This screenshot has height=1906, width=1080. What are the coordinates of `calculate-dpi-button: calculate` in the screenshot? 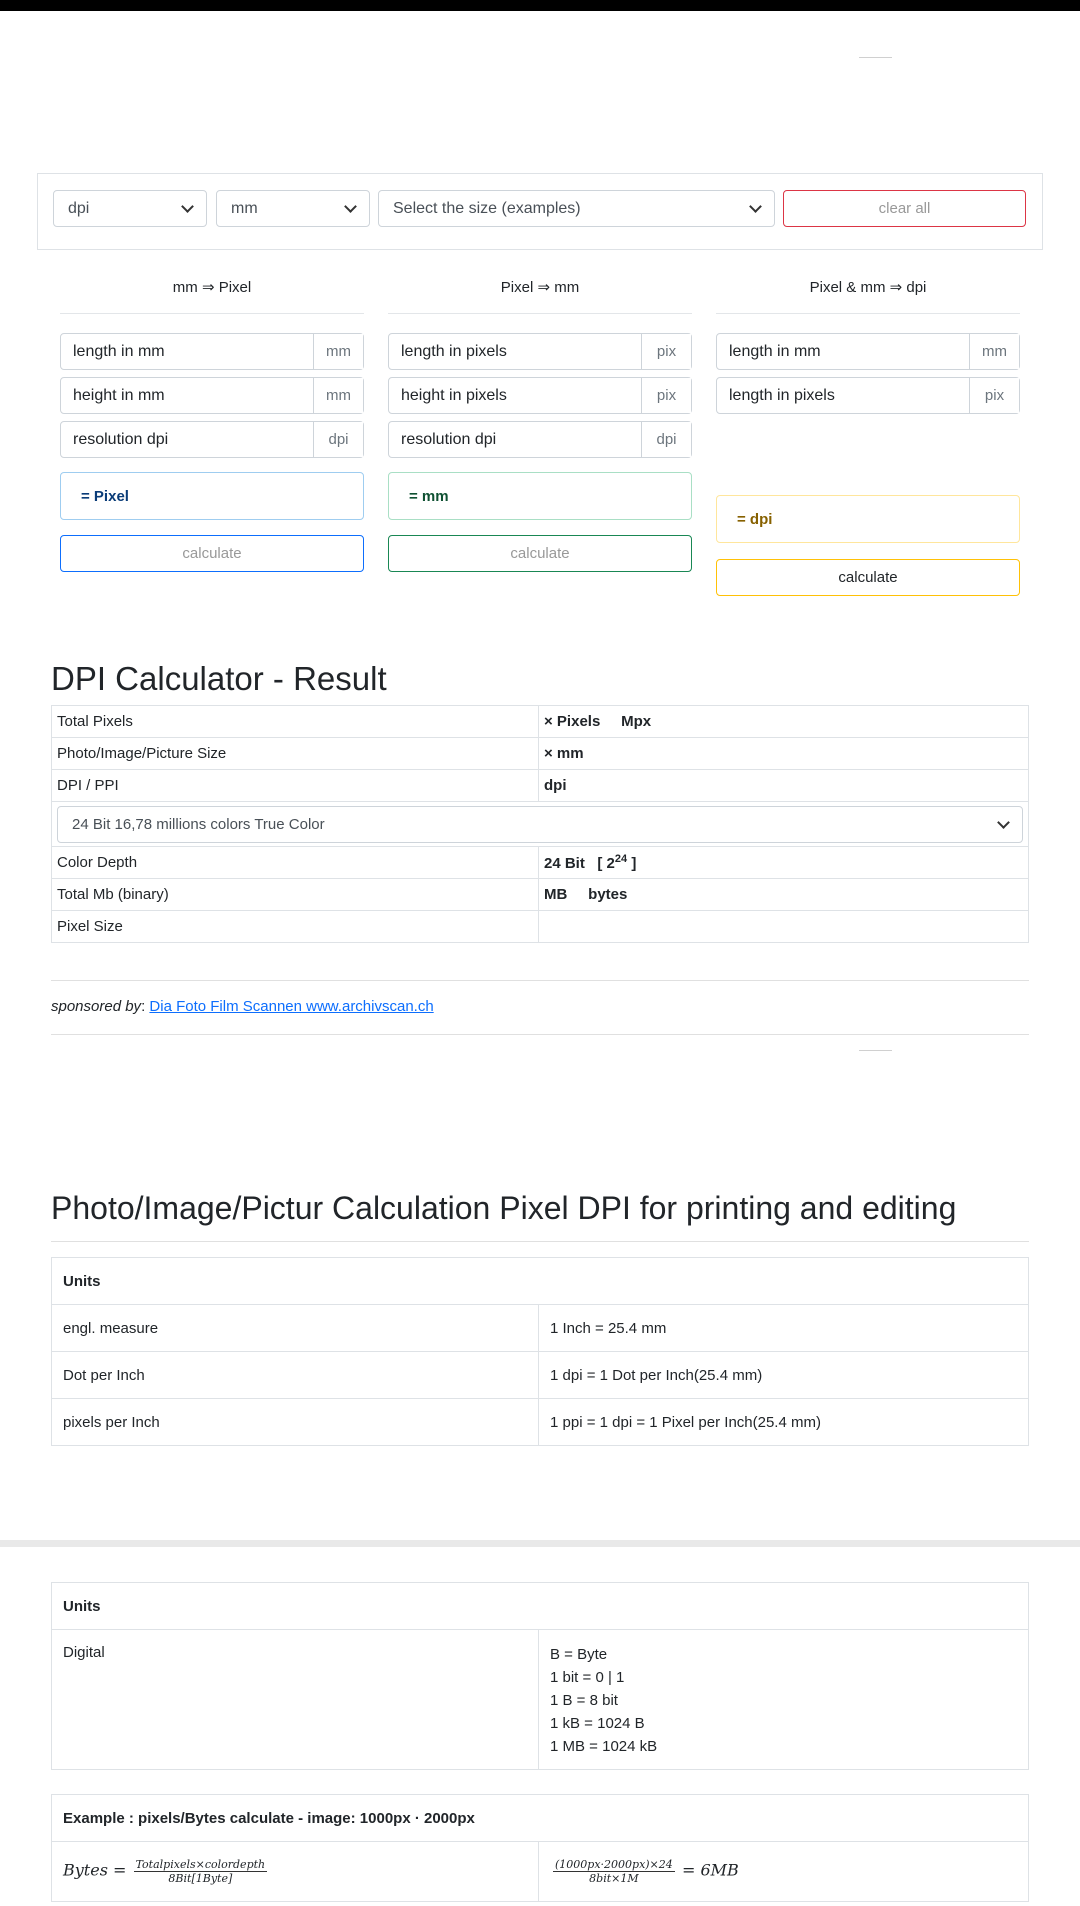 It's located at (868, 577).